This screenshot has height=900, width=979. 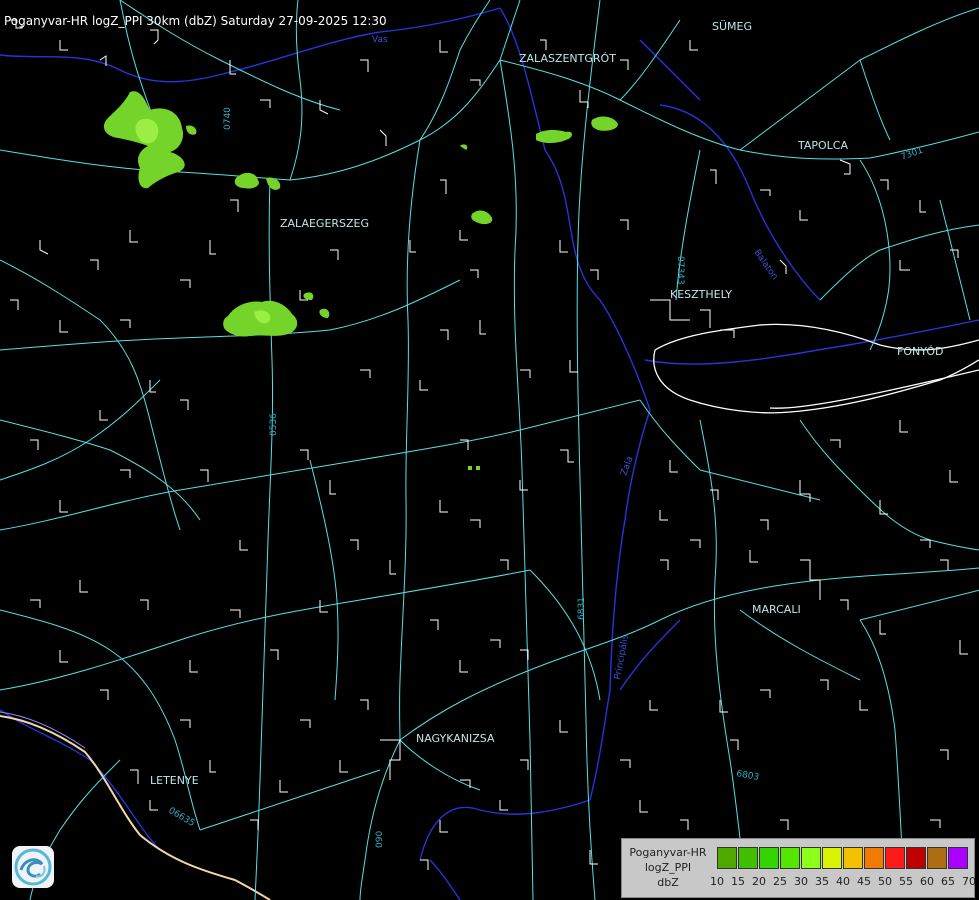 I want to click on legend-tick-35: 35, so click(x=822, y=881).